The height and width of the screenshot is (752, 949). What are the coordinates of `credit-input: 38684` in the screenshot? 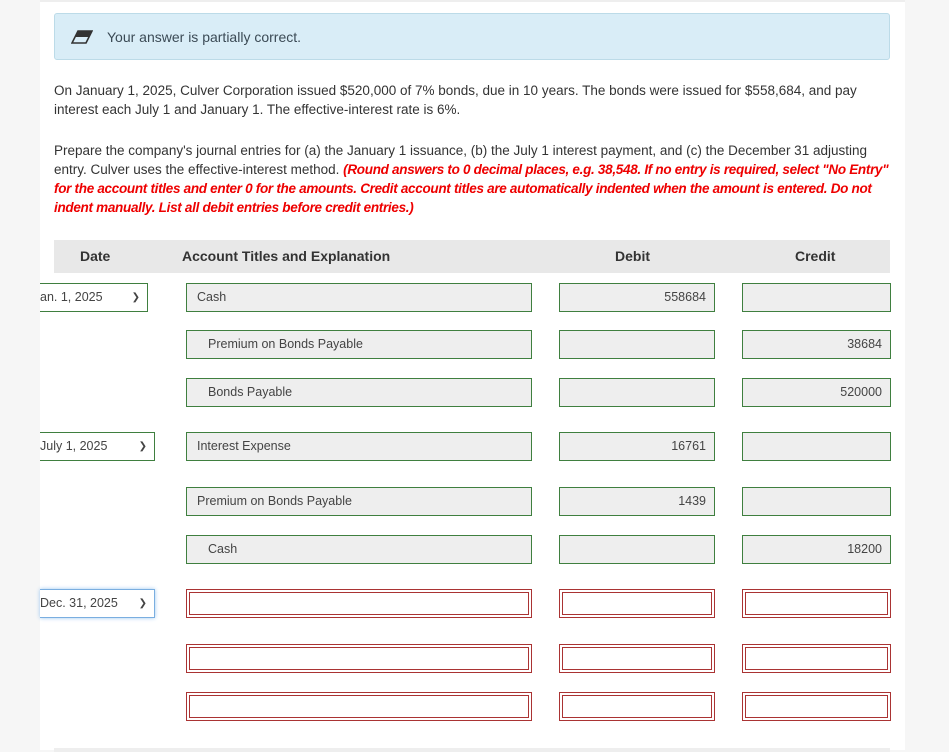 It's located at (816, 344).